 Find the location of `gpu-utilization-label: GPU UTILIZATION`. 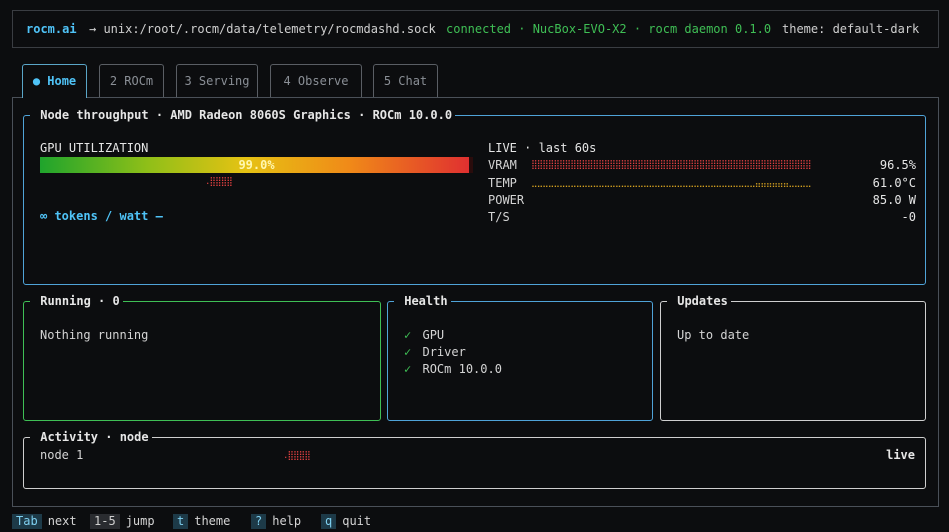

gpu-utilization-label: GPU UTILIZATION is located at coordinates (94, 148).